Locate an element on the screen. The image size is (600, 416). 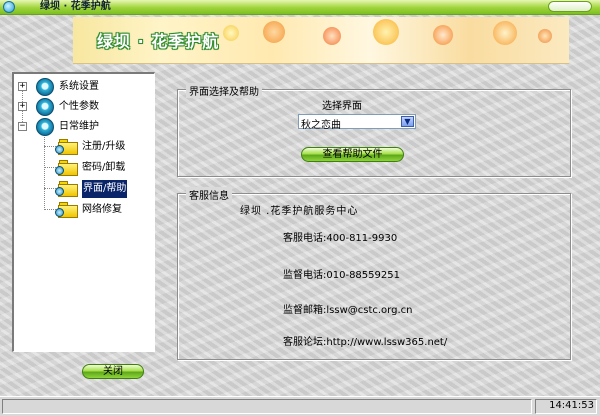
tree-item-personal-params: + 个性参数 is located at coordinates (84, 107).